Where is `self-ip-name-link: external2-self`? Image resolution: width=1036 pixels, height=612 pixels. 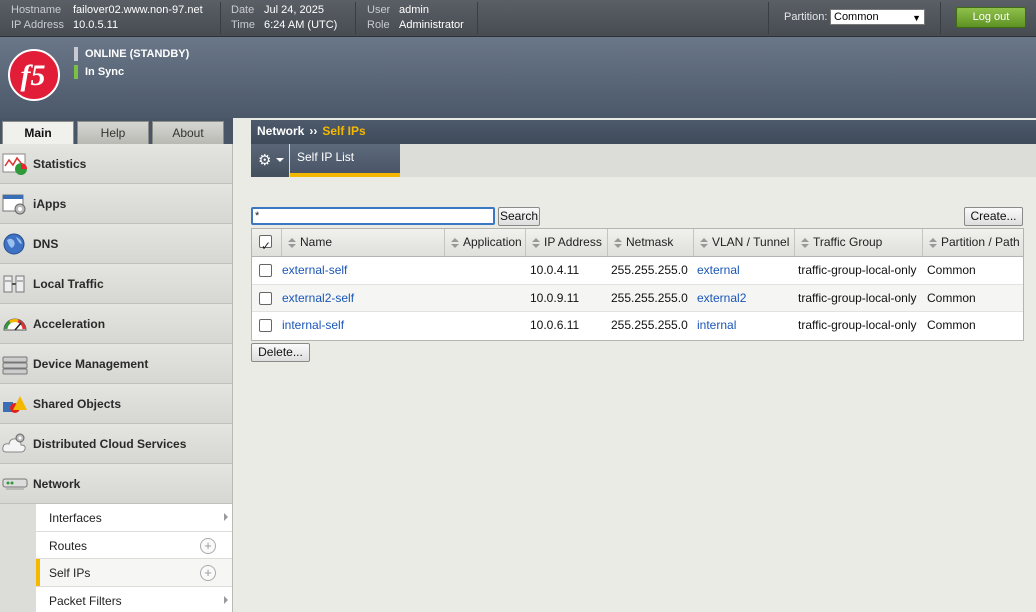 self-ip-name-link: external2-self is located at coordinates (318, 298).